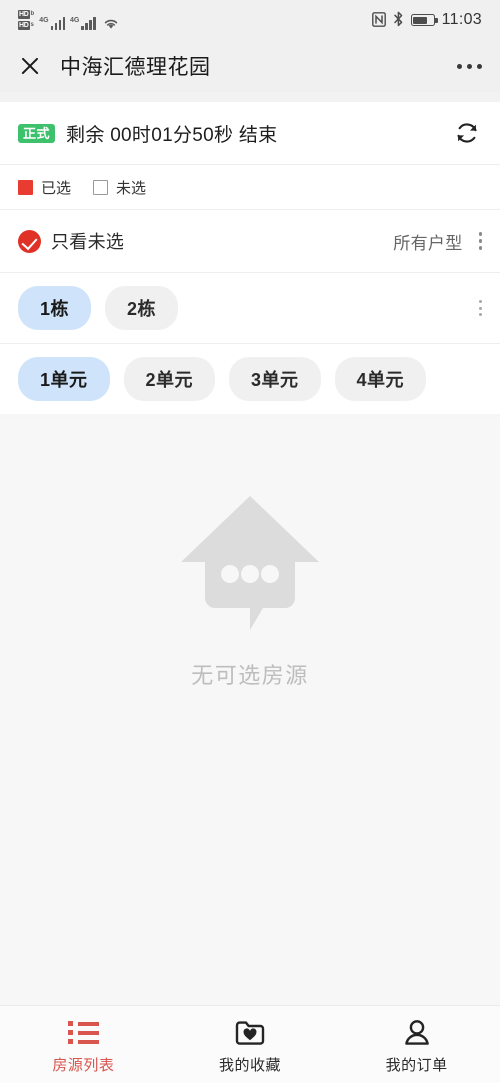  What do you see at coordinates (250, 66) in the screenshot?
I see `app-bar: 中海汇德理花园` at bounding box center [250, 66].